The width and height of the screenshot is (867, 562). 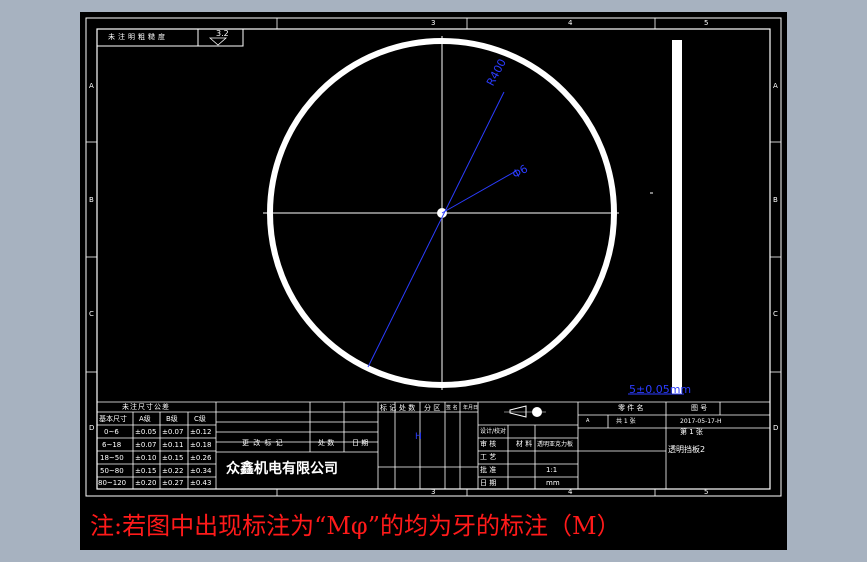 I want to click on tolerance-header: B级, so click(x=172, y=419).